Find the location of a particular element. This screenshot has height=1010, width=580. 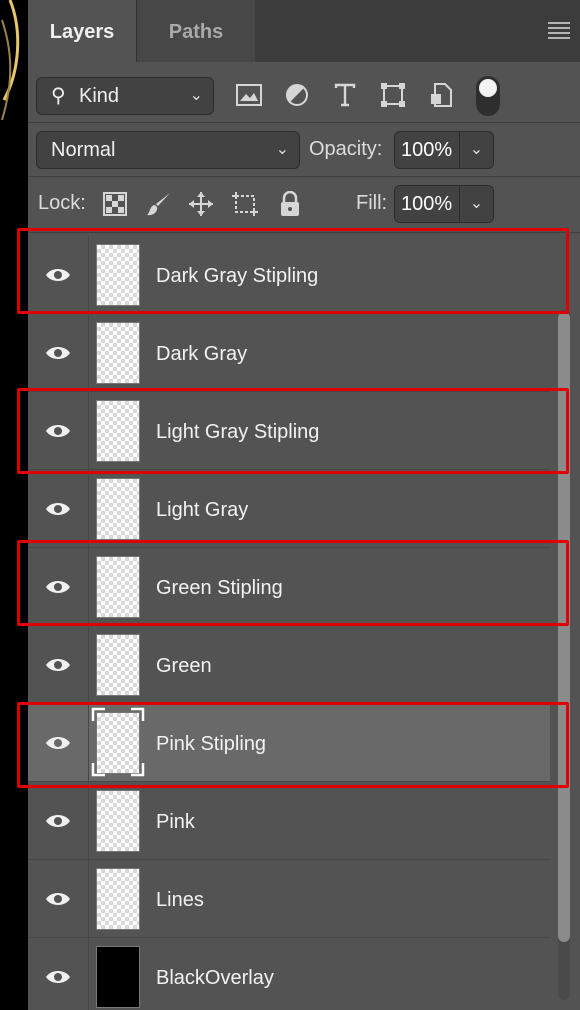

kind-filter-dropdown: ⚲ Kind ⌄ is located at coordinates (125, 96).